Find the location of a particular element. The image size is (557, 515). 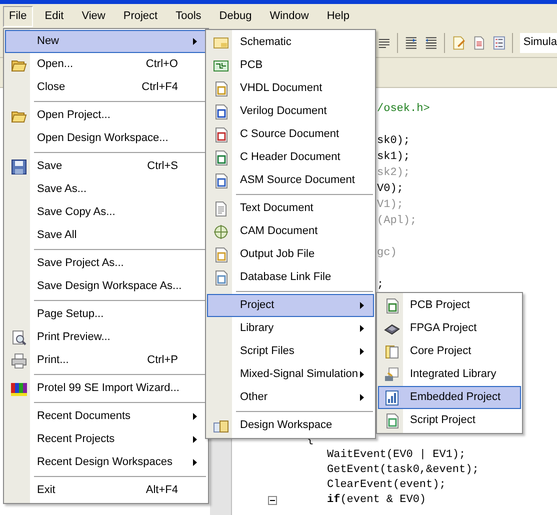

outdent-lines-icon is located at coordinates (430, 42).